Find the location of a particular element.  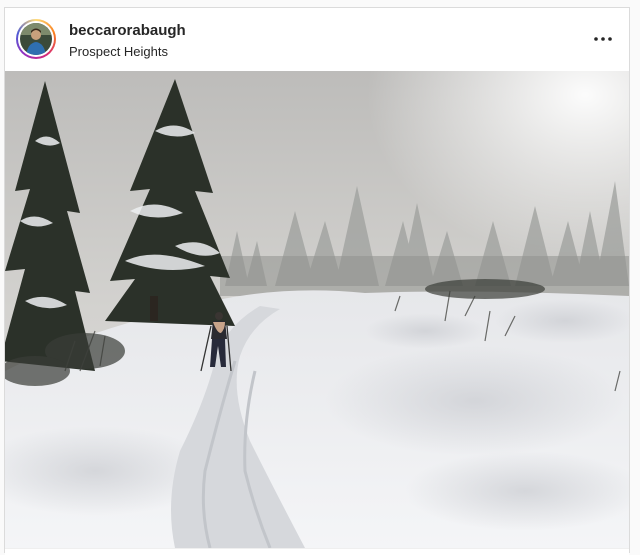

user-info: beccarorabaugh Prospect Heights is located at coordinates (127, 41).